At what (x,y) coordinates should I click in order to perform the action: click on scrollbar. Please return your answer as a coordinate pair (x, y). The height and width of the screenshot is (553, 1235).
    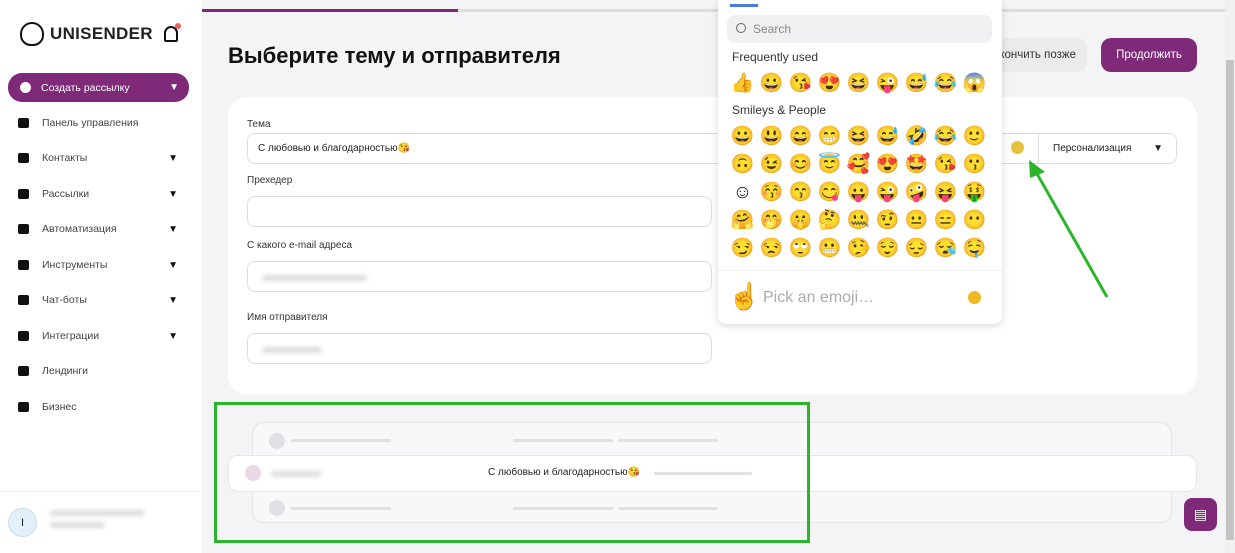
    Looking at the image, I should click on (1230, 276).